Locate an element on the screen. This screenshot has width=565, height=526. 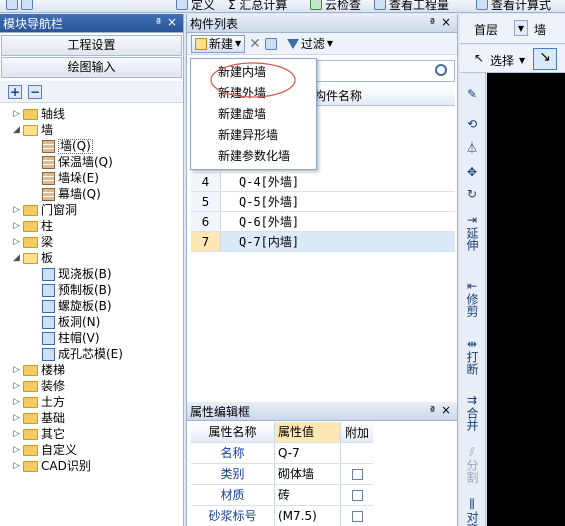
tree-item: 保温墙(Q) is located at coordinates (76, 162).